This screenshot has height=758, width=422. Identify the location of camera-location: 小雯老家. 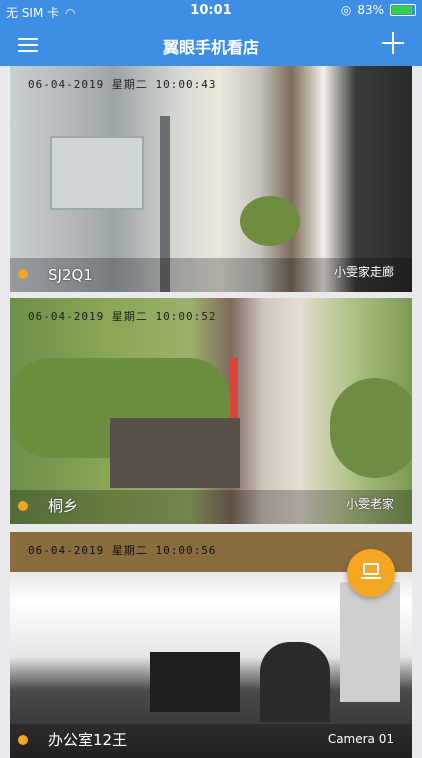
(369, 504).